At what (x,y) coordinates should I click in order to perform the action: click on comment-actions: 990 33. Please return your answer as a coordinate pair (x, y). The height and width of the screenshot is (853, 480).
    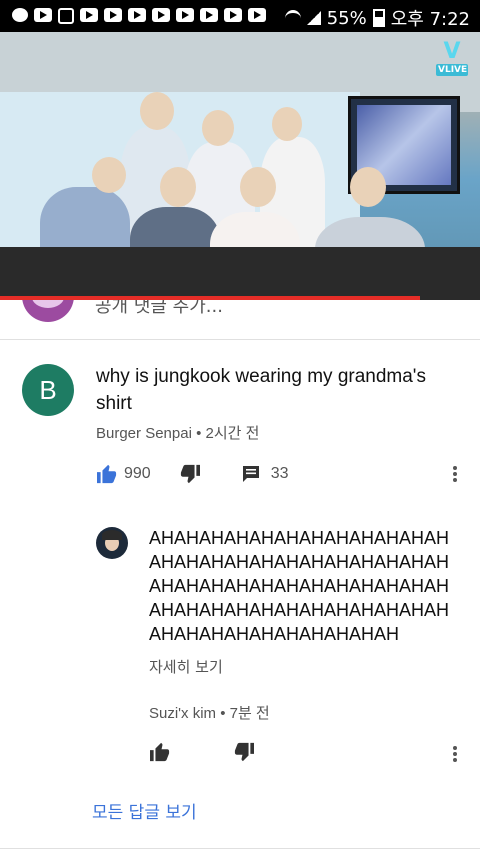
    Looking at the image, I should click on (192, 474).